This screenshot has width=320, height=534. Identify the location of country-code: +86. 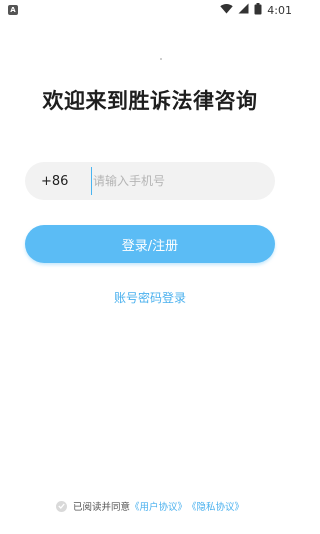
(58, 181).